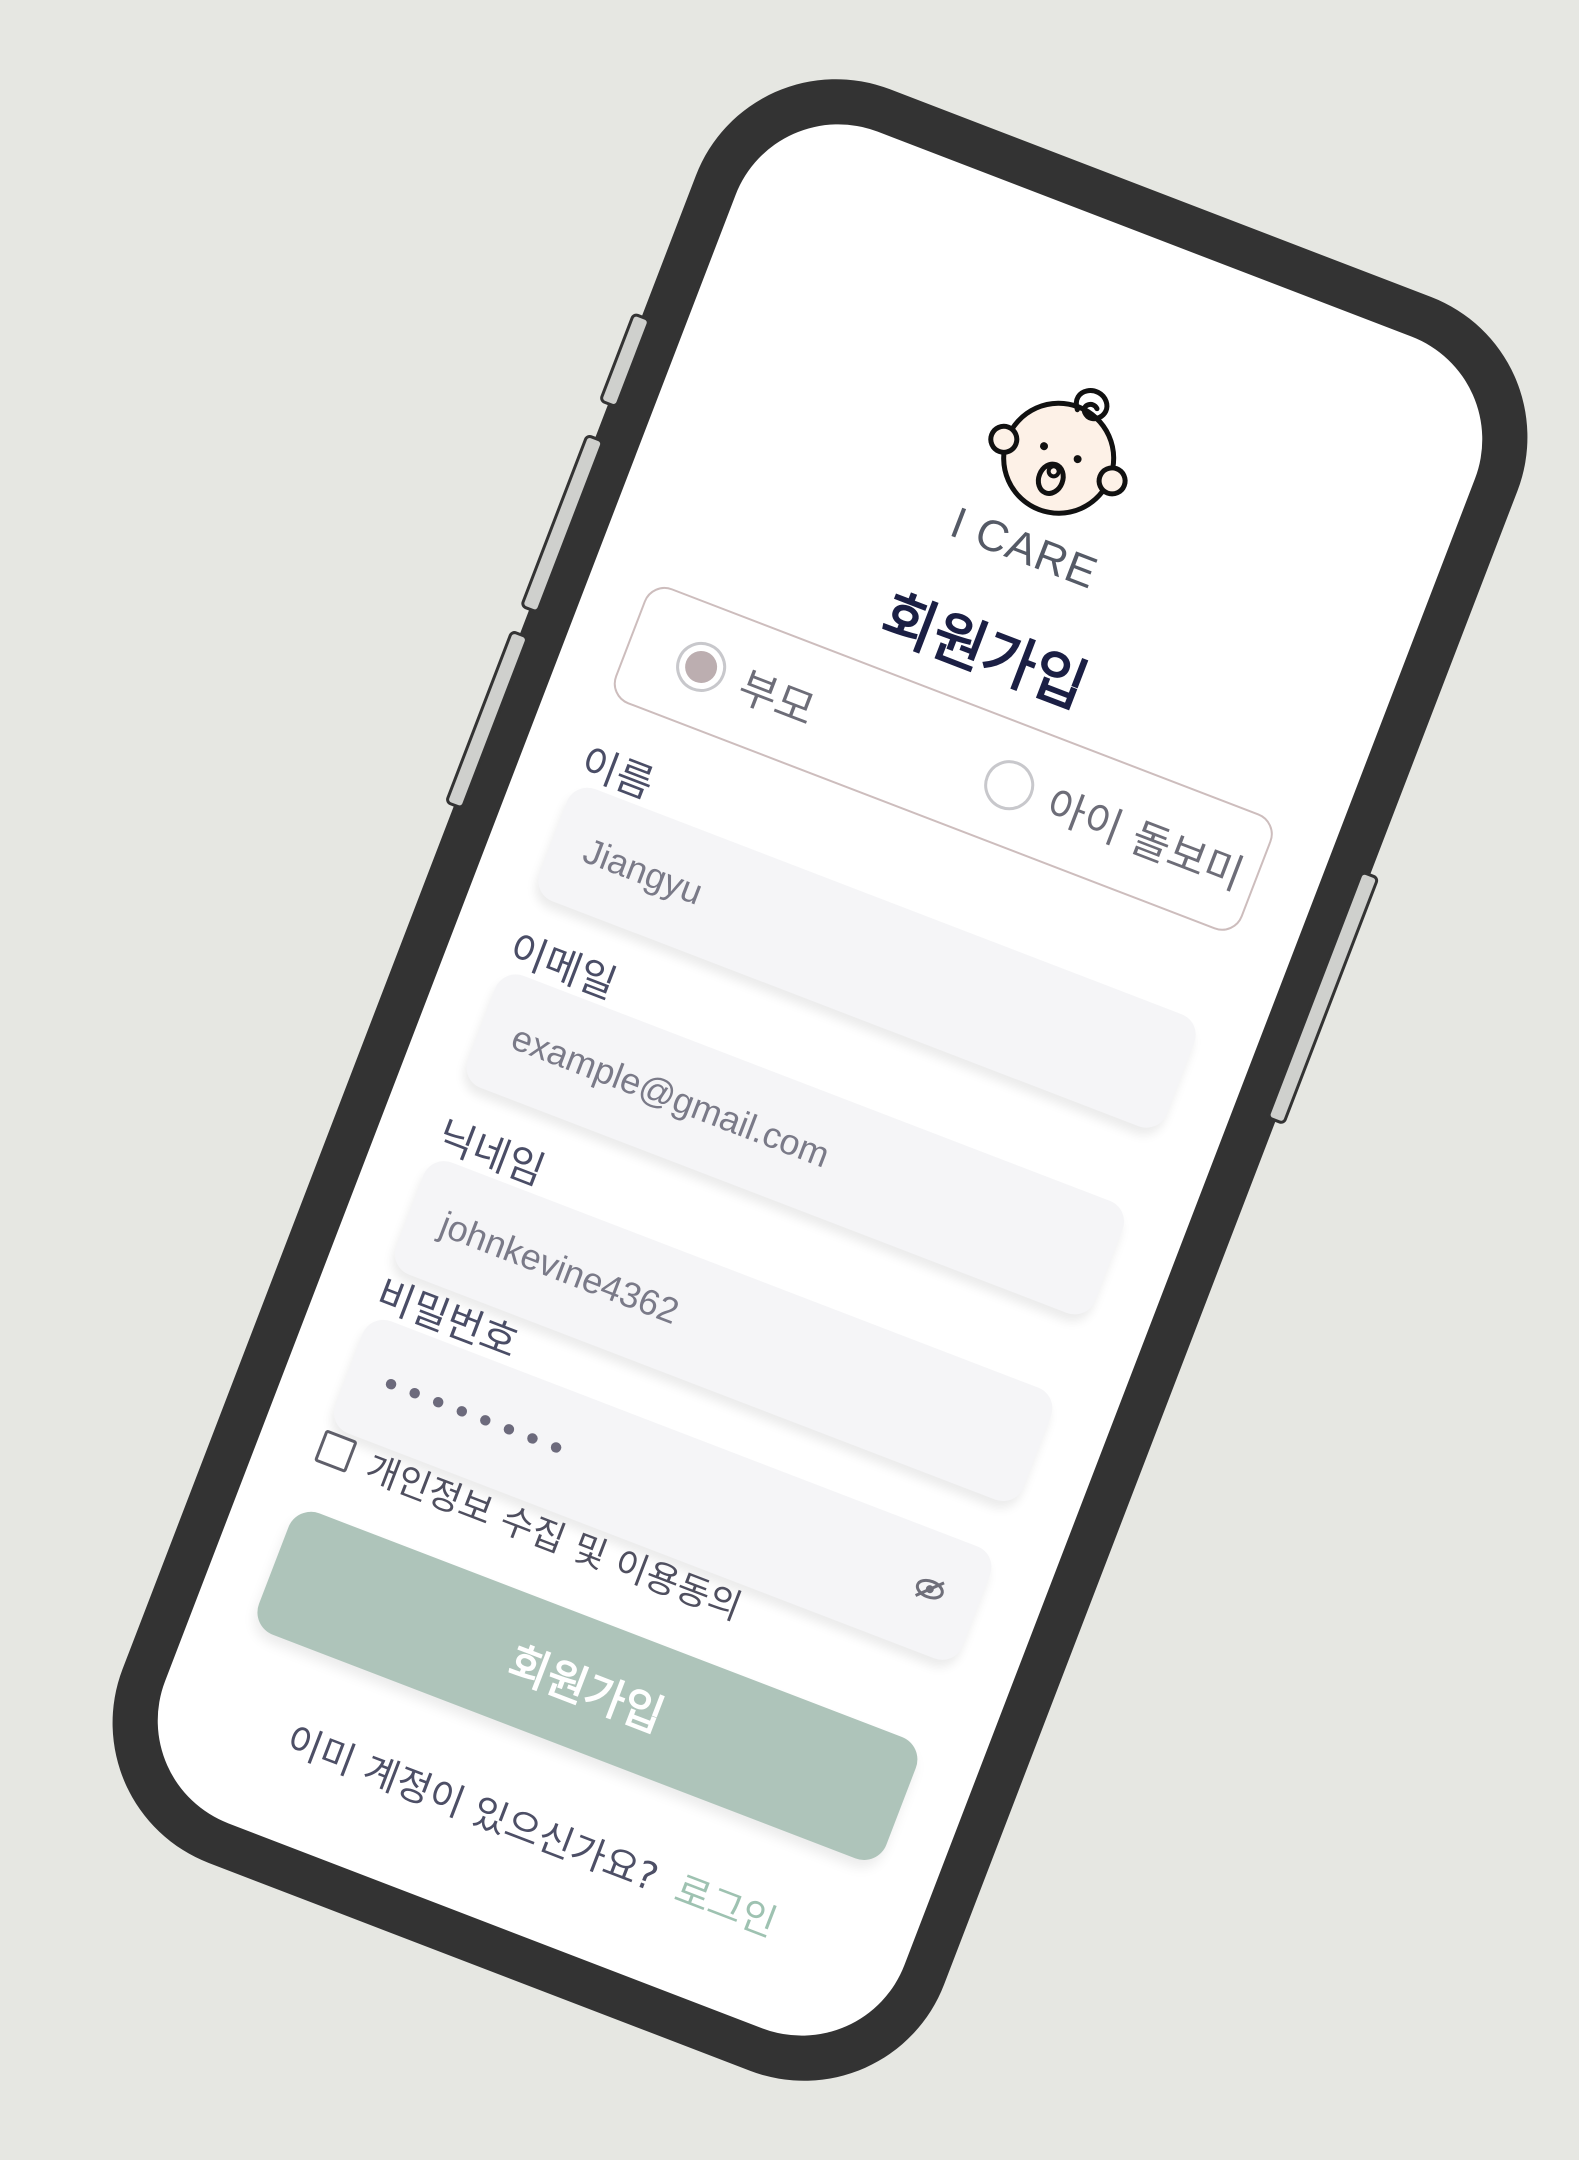  I want to click on radio-button-selected, so click(701, 666).